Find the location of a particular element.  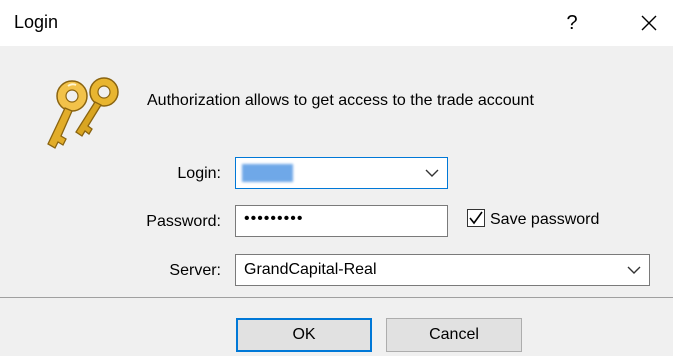

checkmark-icon is located at coordinates (476, 218).